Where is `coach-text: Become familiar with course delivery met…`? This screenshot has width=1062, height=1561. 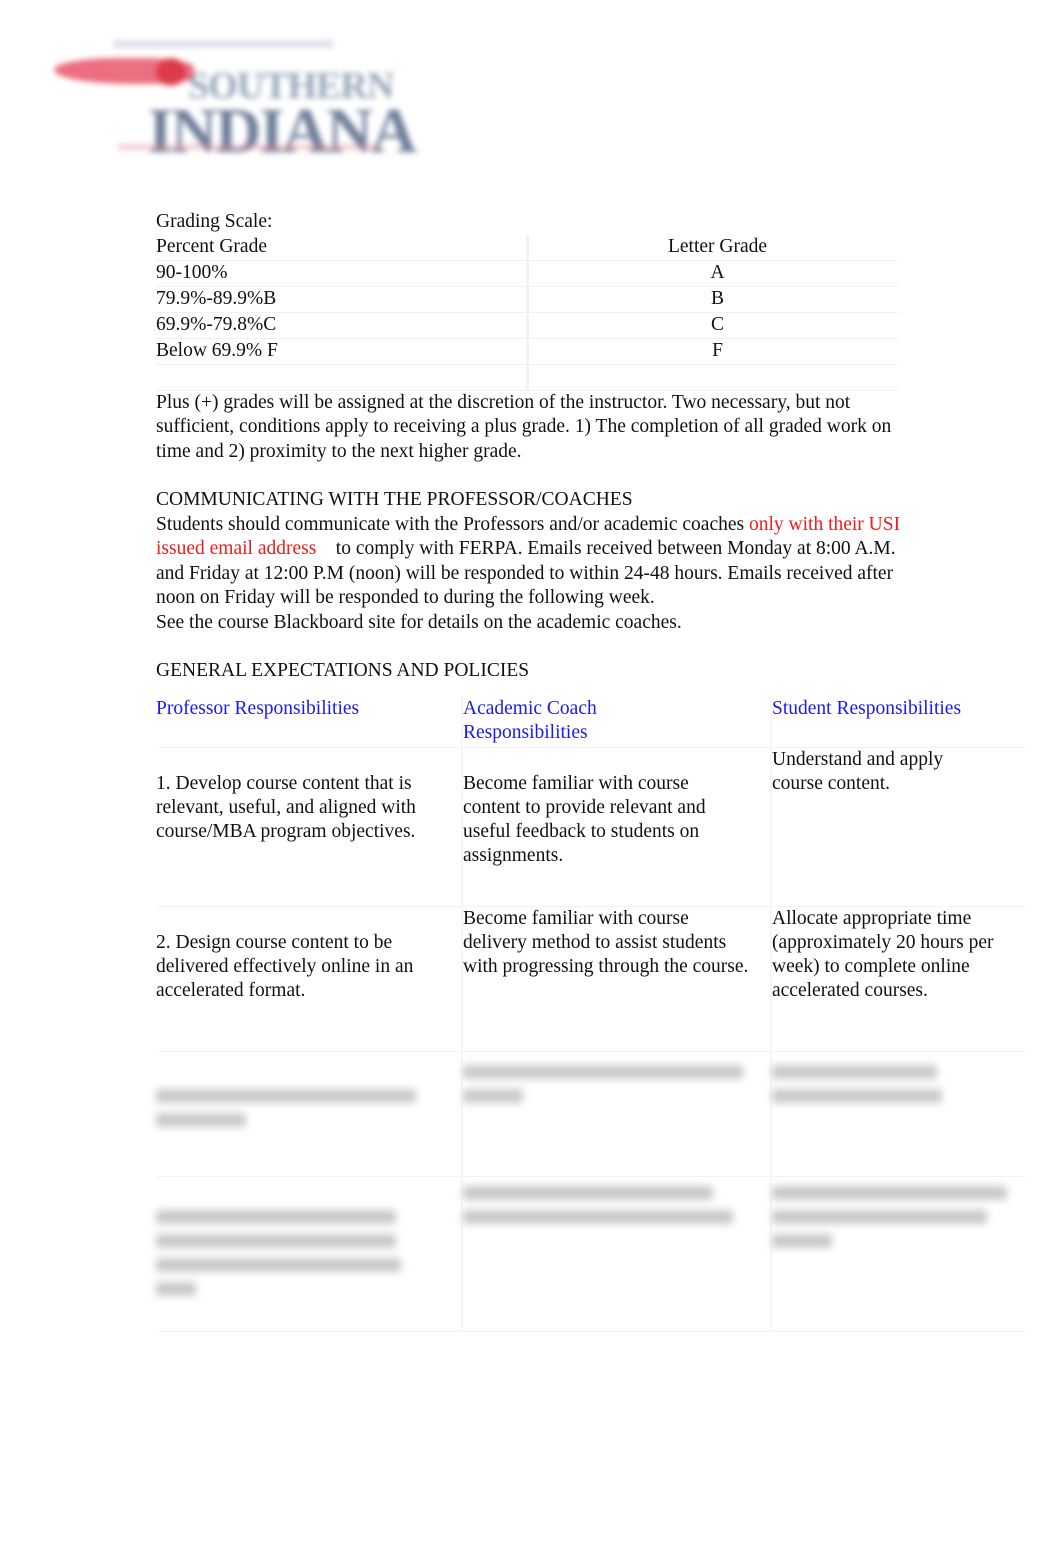
coach-text: Become familiar with course delivery met… is located at coordinates (606, 942).